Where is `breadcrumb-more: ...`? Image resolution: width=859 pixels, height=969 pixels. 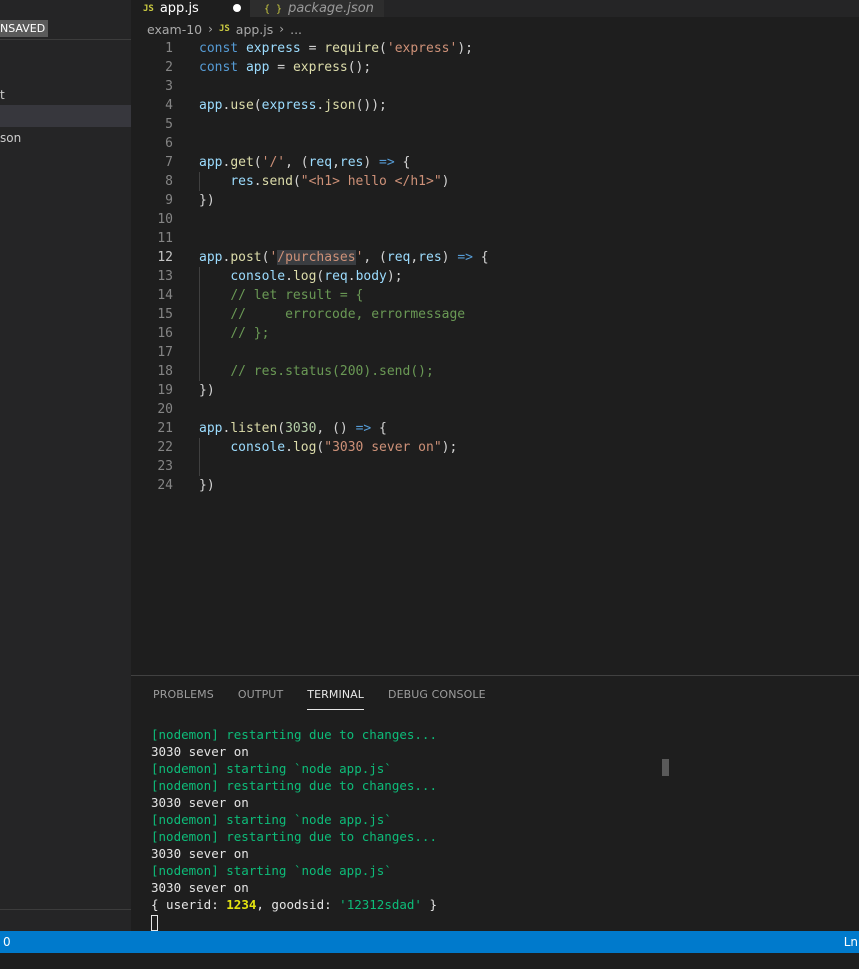
breadcrumb-more: ... is located at coordinates (296, 29).